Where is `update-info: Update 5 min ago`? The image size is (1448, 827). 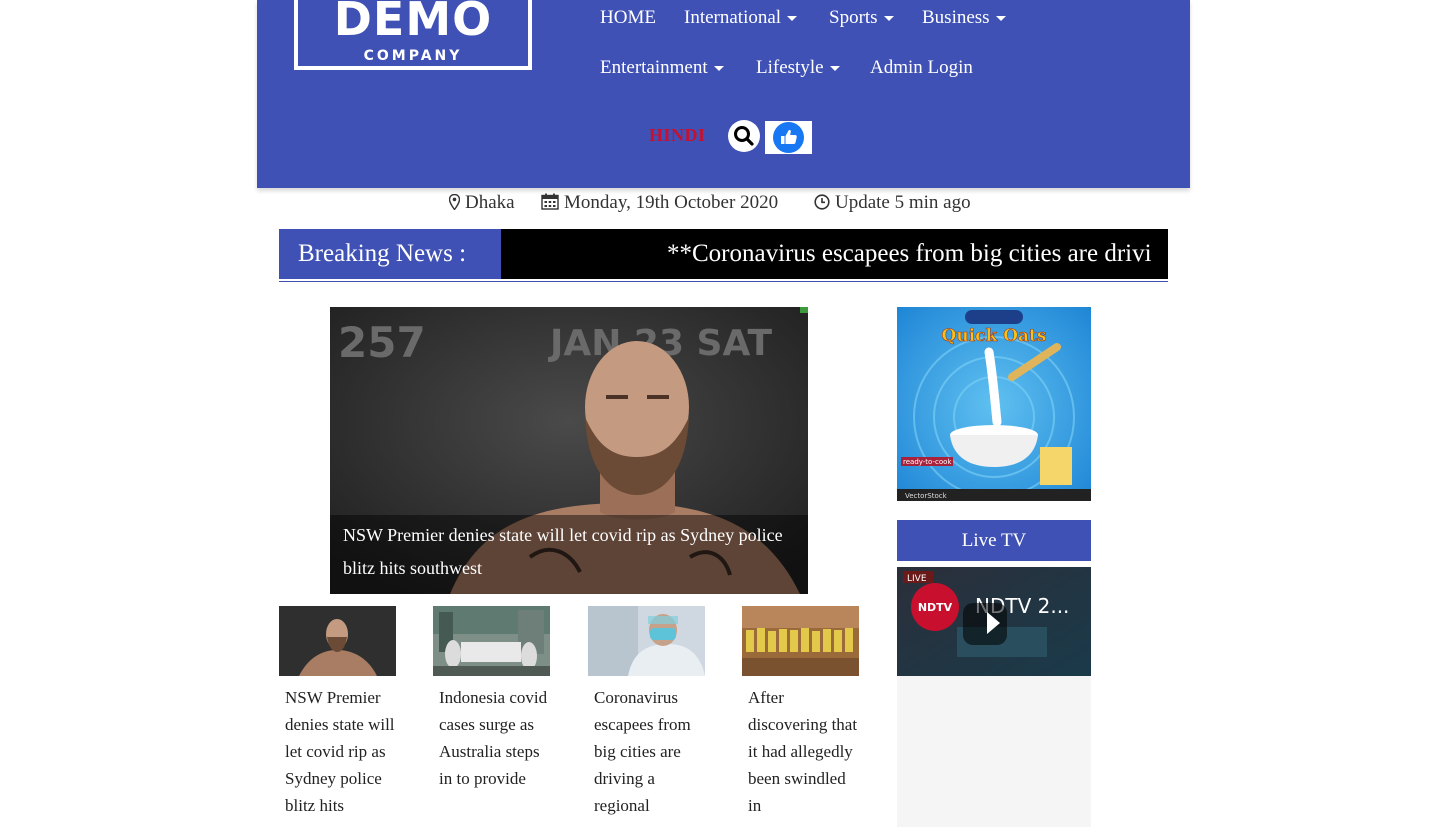
update-info: Update 5 min ago is located at coordinates (892, 203).